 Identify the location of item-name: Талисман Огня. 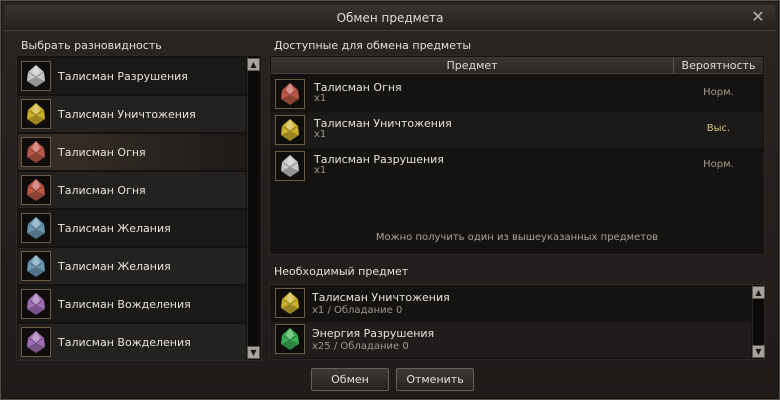
(358, 87).